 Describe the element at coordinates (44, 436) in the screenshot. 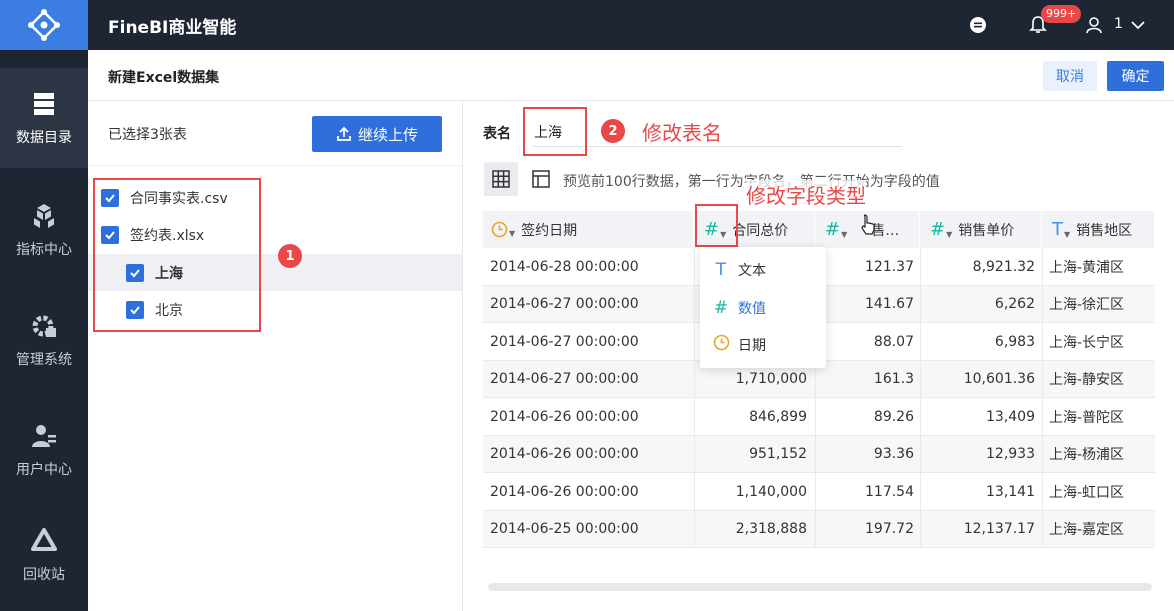

I see `user-icon` at that location.